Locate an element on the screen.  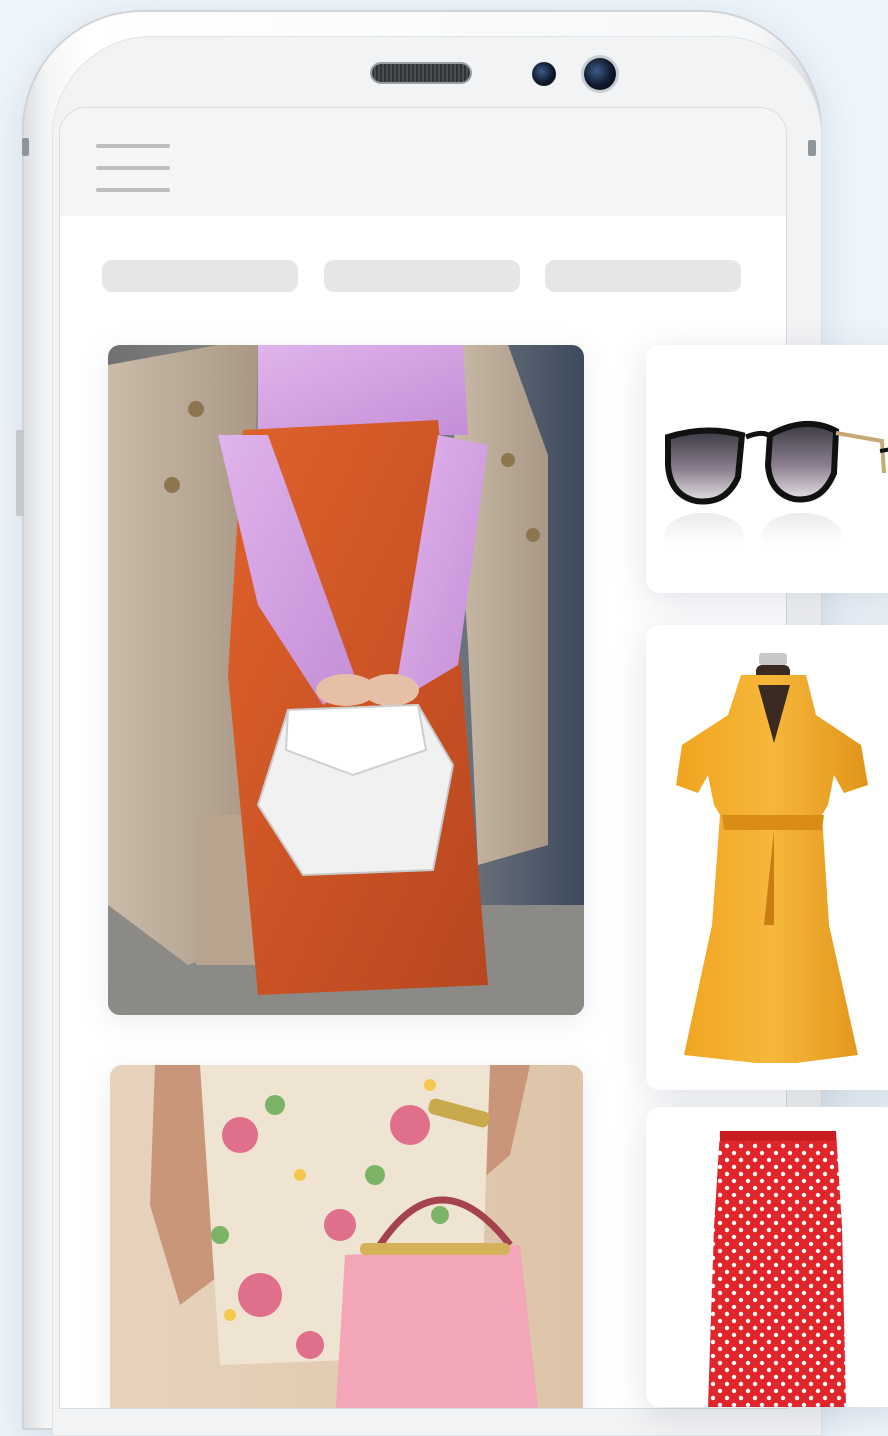
front-camera-icon is located at coordinates (600, 74).